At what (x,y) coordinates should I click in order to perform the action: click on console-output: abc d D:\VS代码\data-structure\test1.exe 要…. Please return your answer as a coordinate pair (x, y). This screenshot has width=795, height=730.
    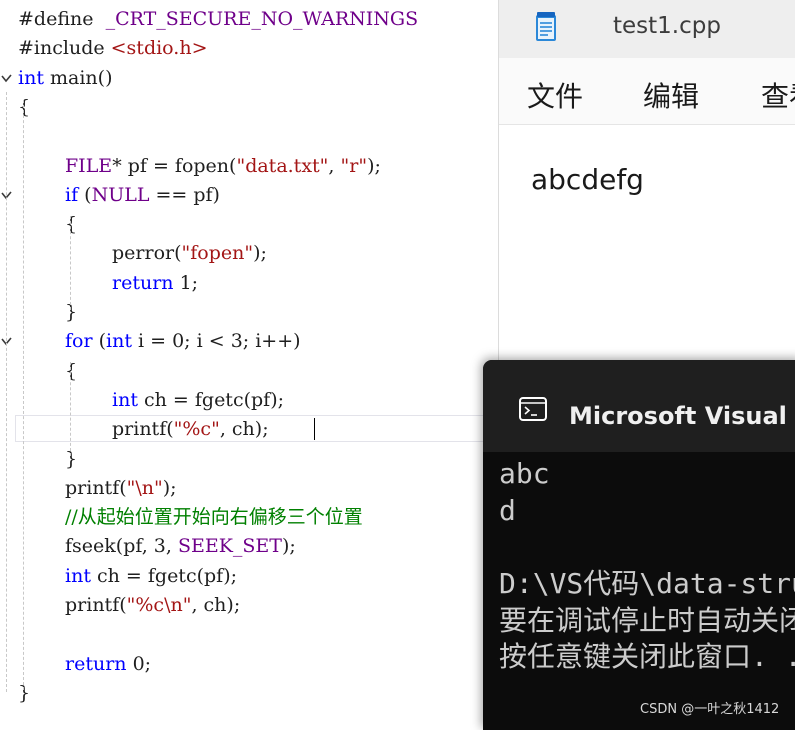
    Looking at the image, I should click on (639, 591).